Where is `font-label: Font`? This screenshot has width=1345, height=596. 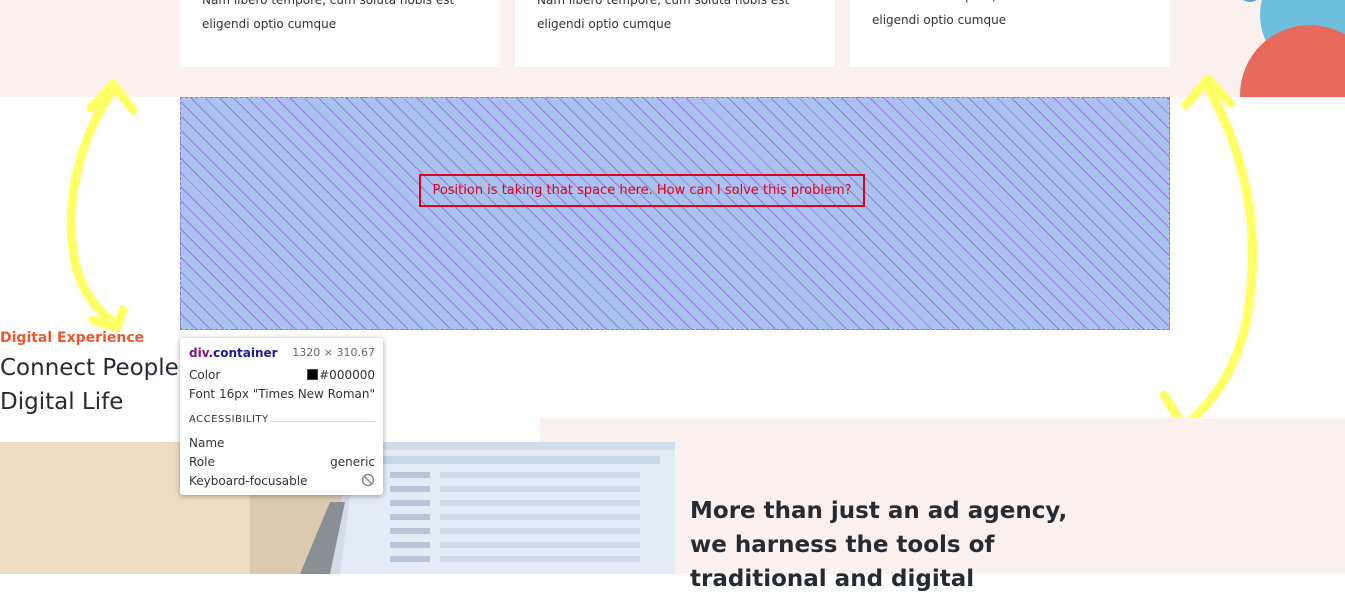
font-label: Font is located at coordinates (202, 394).